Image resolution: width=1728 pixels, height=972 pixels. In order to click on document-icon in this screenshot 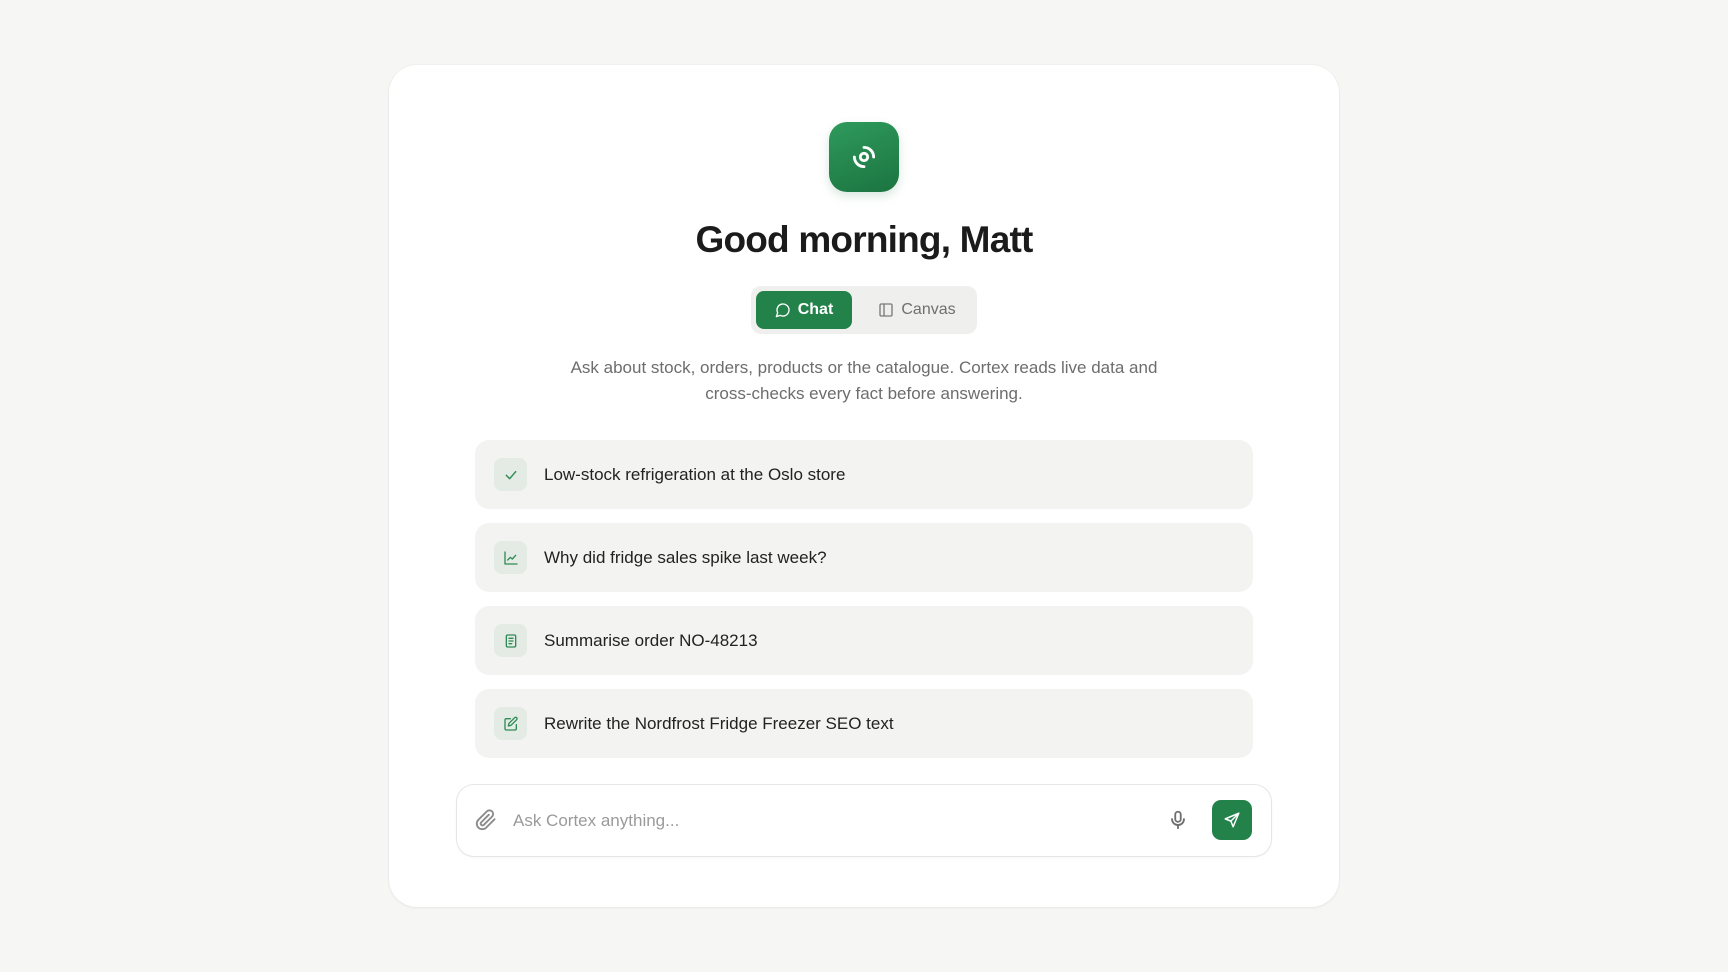, I will do `click(510, 640)`.